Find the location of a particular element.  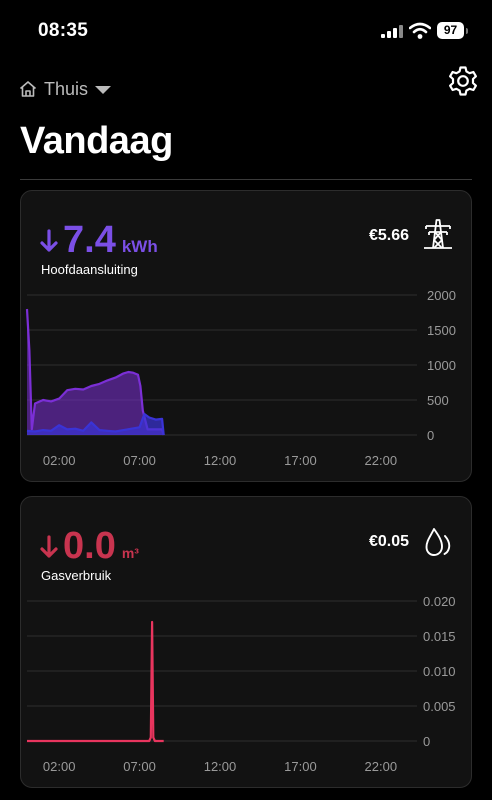

y-tick-label: 0.020 is located at coordinates (439, 601).